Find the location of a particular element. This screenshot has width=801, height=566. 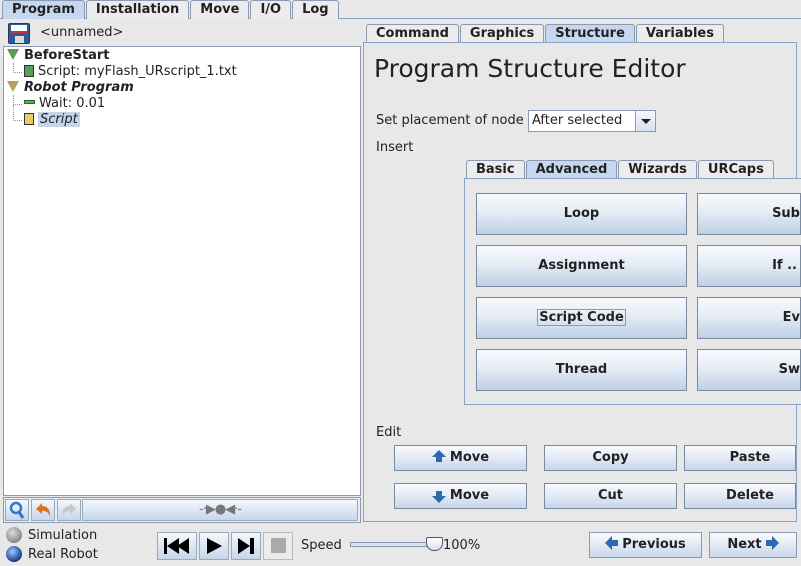

play-icon is located at coordinates (214, 546).